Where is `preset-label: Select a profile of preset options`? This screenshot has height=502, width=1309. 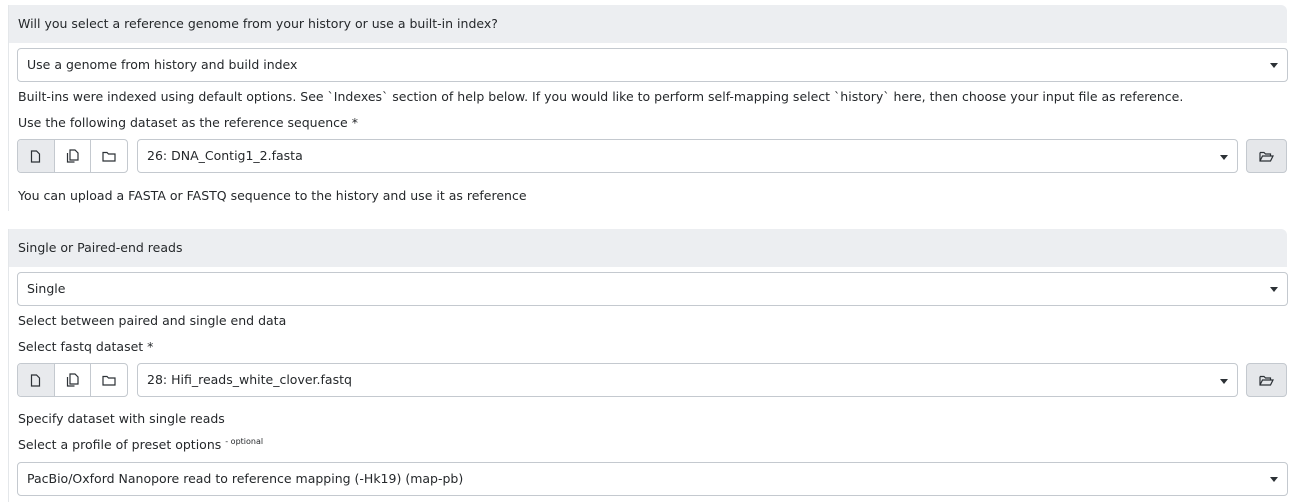 preset-label: Select a profile of preset options is located at coordinates (120, 444).